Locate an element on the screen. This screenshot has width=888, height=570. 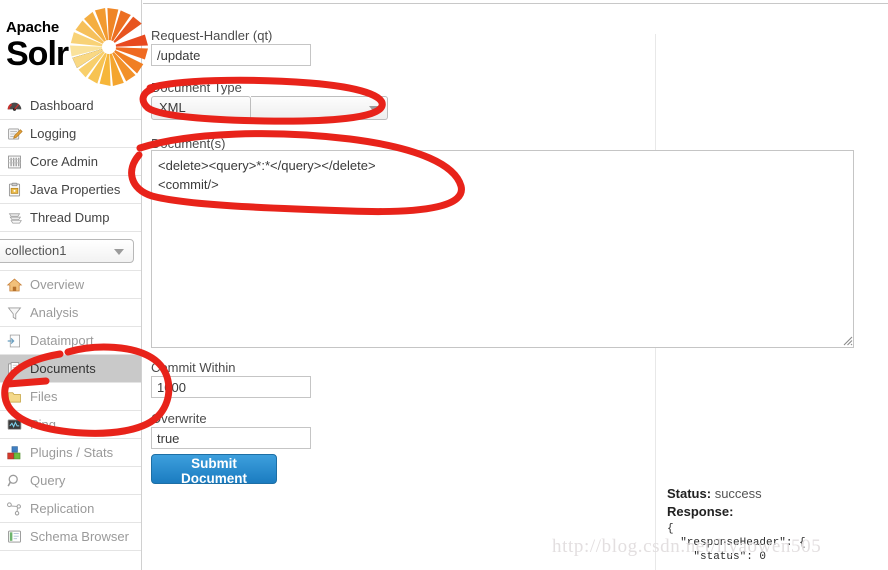
solr-logo-text: Apache Solr is located at coordinates (37, 46).